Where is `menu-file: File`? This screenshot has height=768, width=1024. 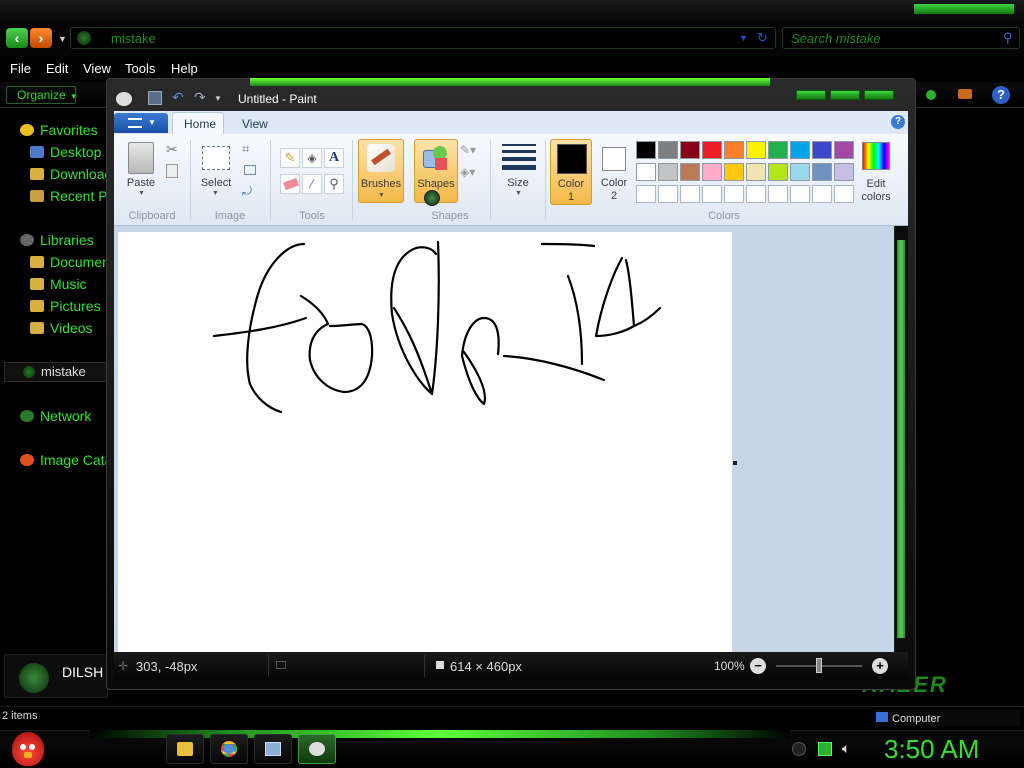
menu-file: File is located at coordinates (20, 68).